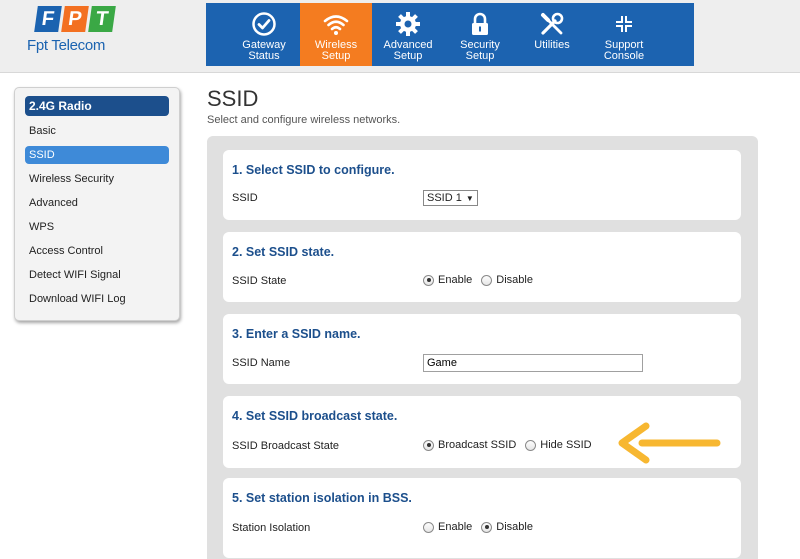 Image resolution: width=800 pixels, height=559 pixels. I want to click on isolation-enable-option: Enable, so click(447, 527).